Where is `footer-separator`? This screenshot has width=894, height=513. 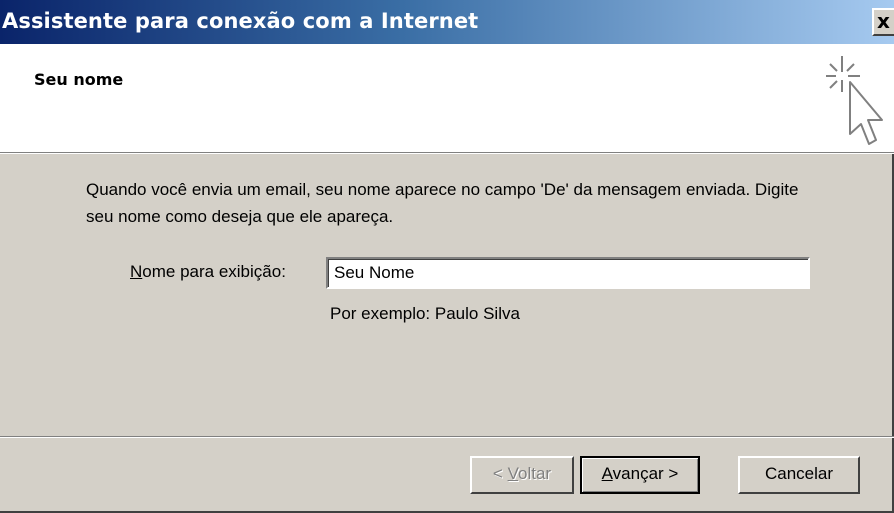
footer-separator is located at coordinates (447, 437).